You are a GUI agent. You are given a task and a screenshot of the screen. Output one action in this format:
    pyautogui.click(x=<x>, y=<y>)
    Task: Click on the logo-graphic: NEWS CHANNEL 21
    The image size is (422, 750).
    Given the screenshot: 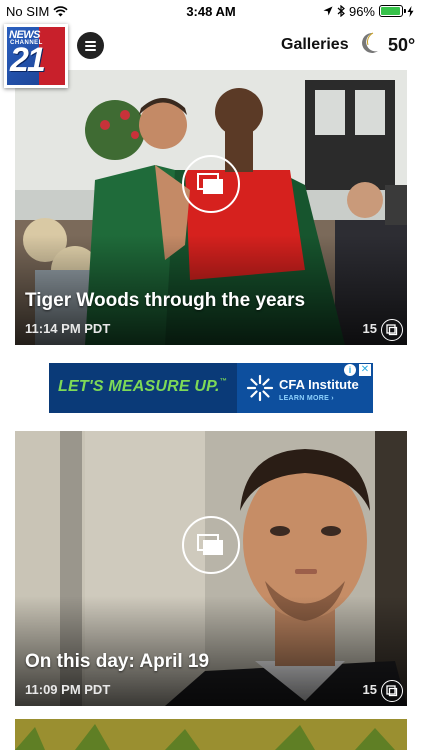 What is the action you would take?
    pyautogui.click(x=36, y=56)
    